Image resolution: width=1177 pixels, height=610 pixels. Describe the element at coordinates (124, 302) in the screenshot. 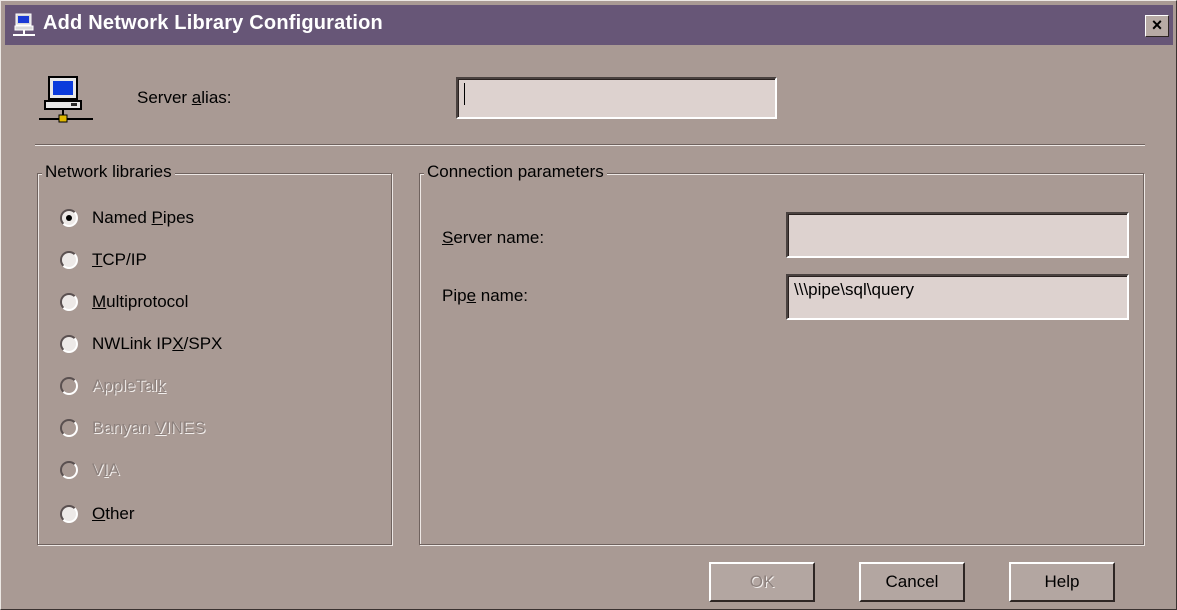

I see `radio-multiprotocol: Multiprotocol` at that location.